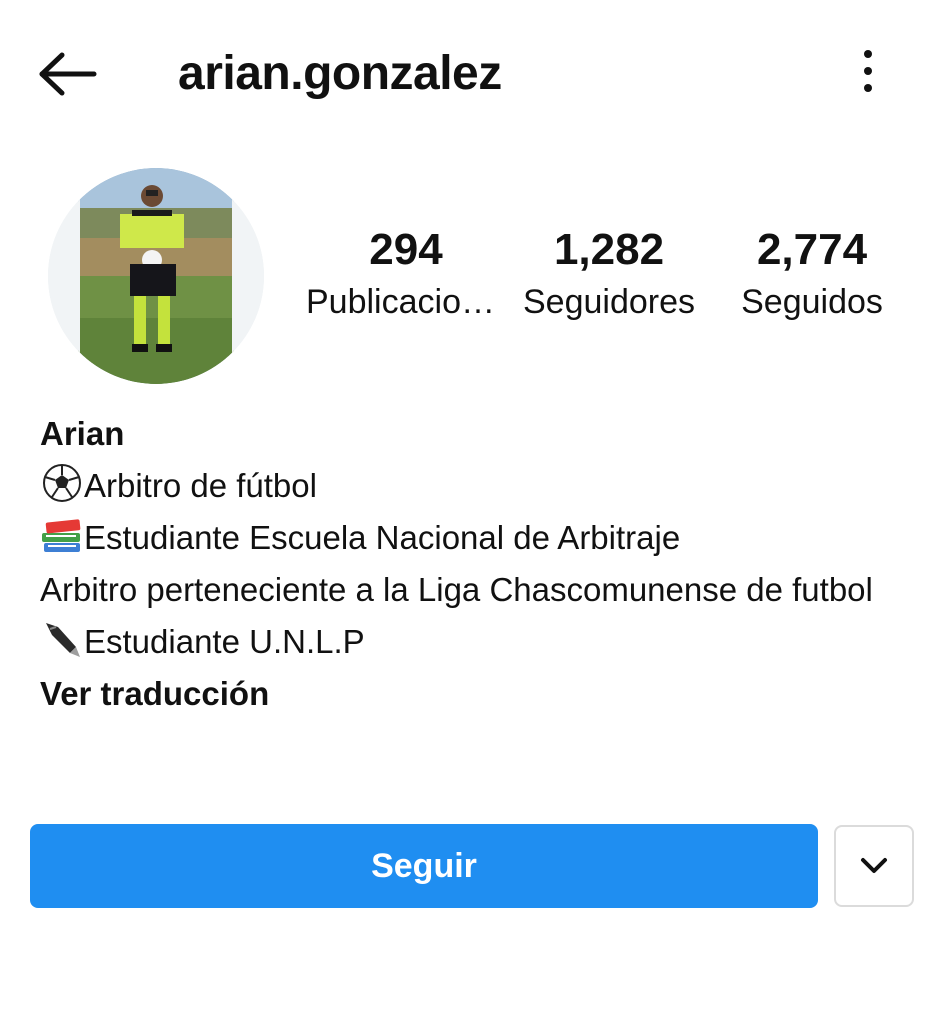 The image size is (946, 1024). I want to click on bio-line-student: Estudiante Escuela Nacional de Arbitraje, so click(480, 538).